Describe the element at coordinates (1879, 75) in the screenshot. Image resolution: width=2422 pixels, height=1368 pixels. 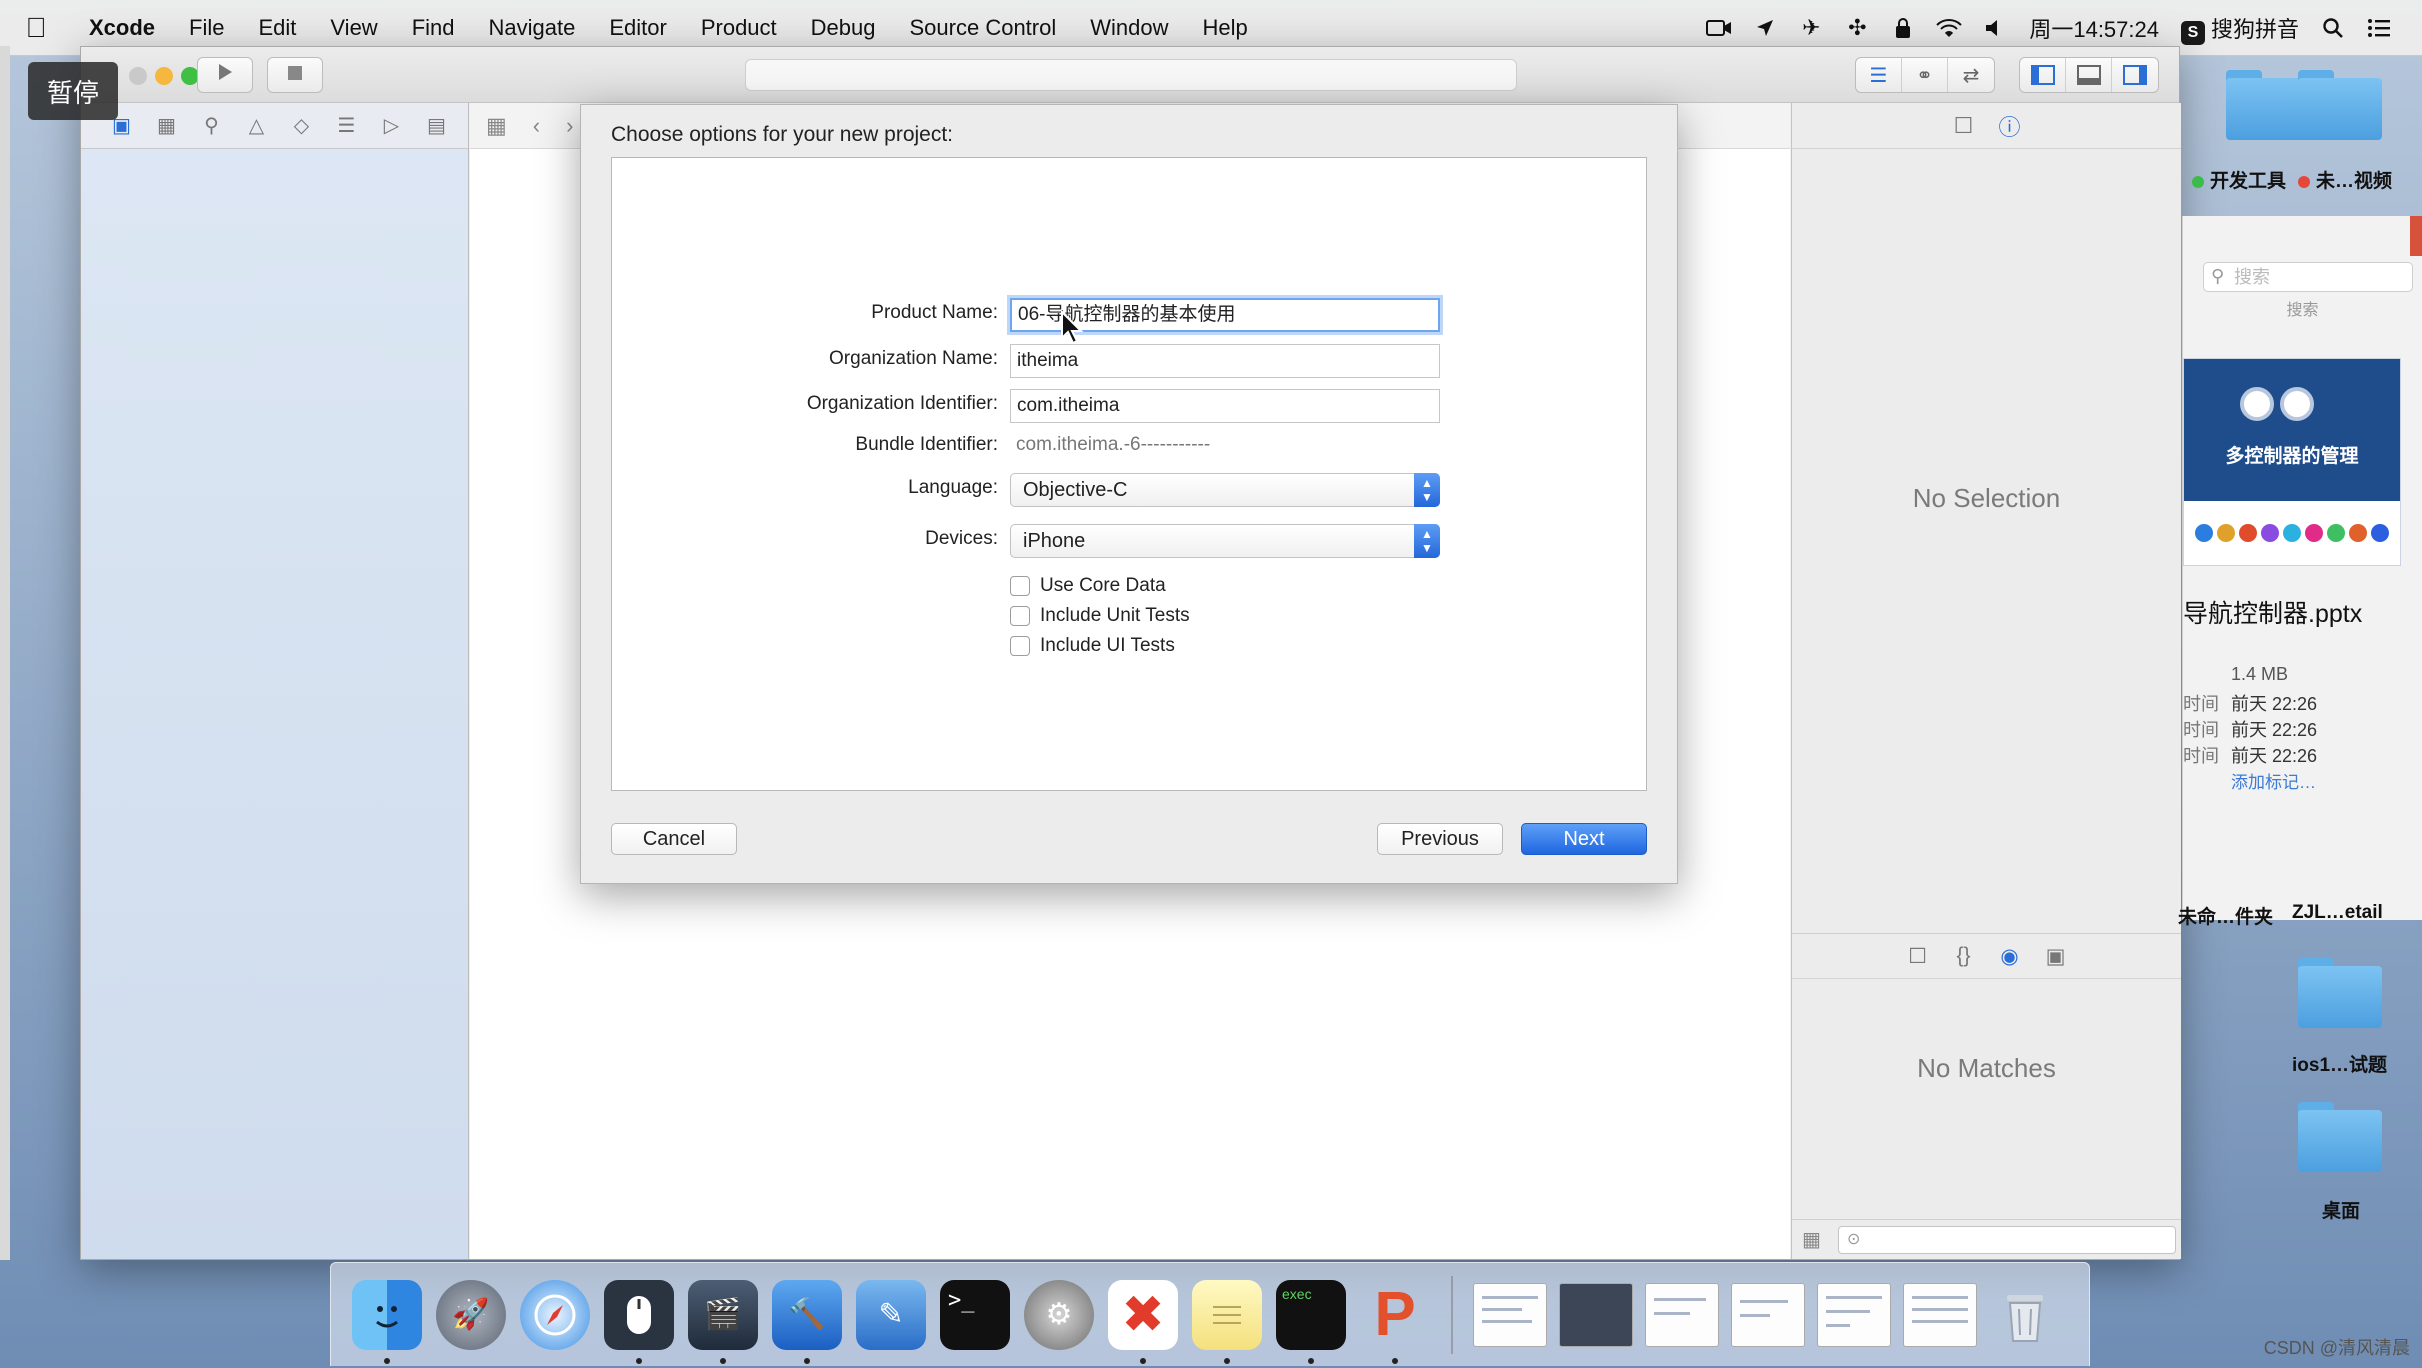
I see `standard-editor-icon: ☰` at that location.